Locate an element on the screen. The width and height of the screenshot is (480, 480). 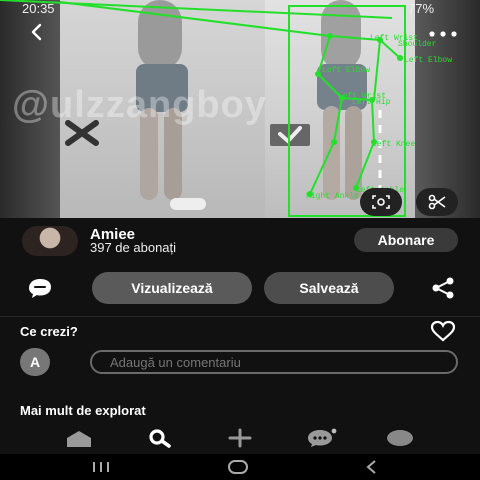
chat-bubble-icon is located at coordinates (40, 288).